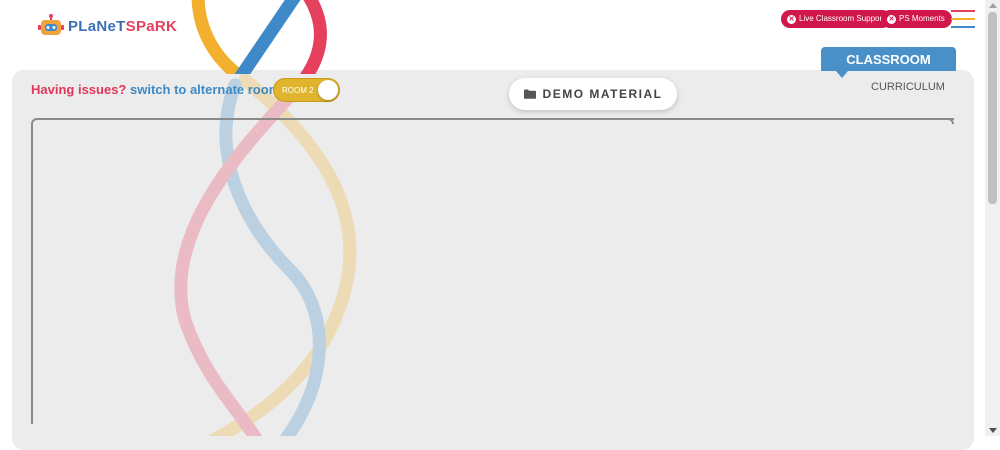  I want to click on logo-text-planet: PLaNeT, so click(97, 26).